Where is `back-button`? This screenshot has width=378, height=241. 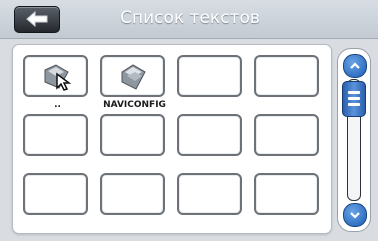
back-button is located at coordinates (37, 19).